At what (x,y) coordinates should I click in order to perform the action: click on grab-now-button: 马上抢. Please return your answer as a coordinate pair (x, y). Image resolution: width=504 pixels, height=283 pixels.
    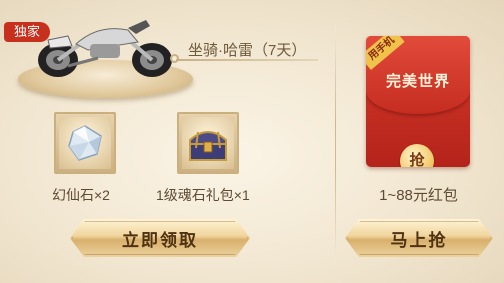
    Looking at the image, I should click on (419, 238).